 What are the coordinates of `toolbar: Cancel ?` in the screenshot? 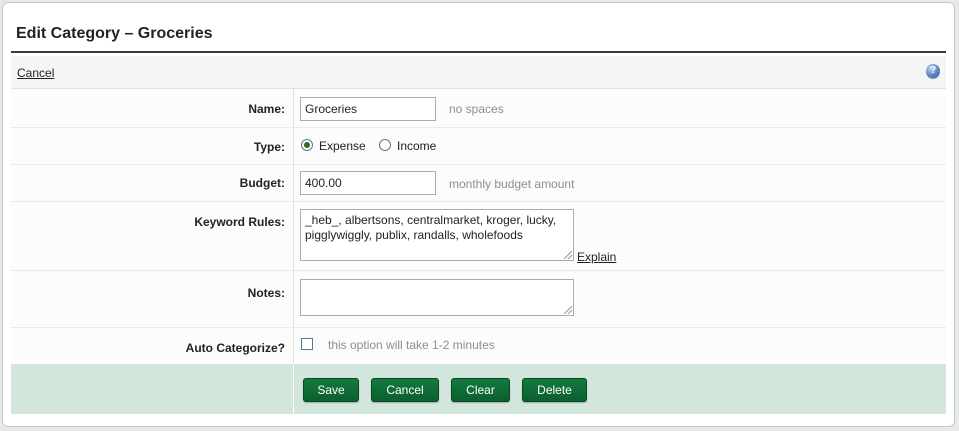 It's located at (478, 72).